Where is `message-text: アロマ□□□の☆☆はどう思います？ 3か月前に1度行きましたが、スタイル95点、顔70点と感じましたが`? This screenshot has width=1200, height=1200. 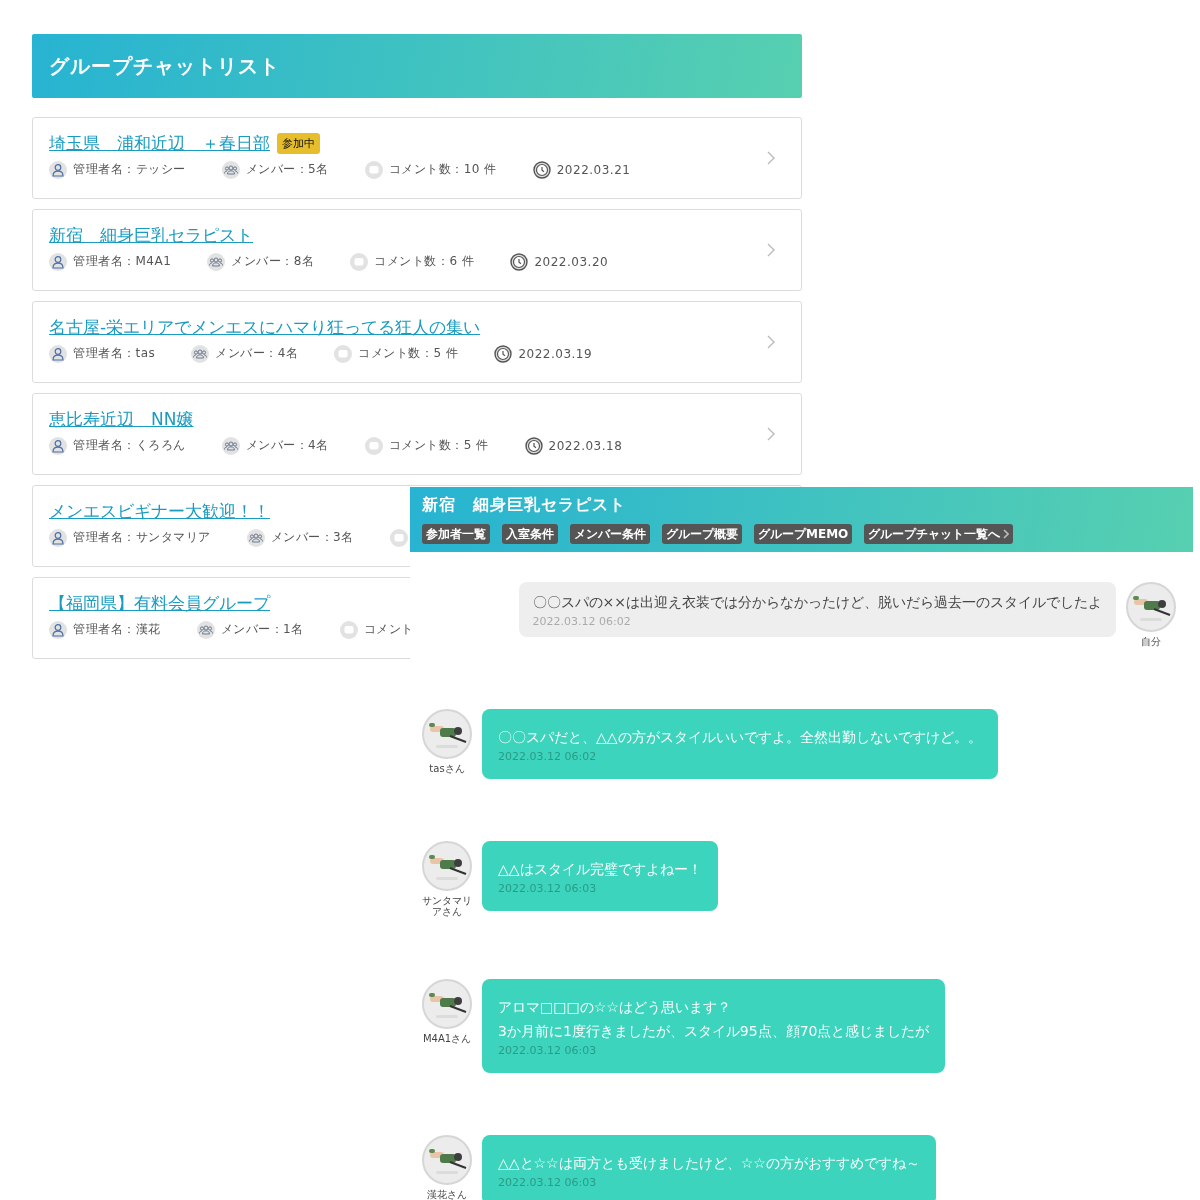
message-text: アロマ□□□の☆☆はどう思います？ 3か月前に1度行きましたが、スタイル95点、顔70点と感じましたが is located at coordinates (714, 1019).